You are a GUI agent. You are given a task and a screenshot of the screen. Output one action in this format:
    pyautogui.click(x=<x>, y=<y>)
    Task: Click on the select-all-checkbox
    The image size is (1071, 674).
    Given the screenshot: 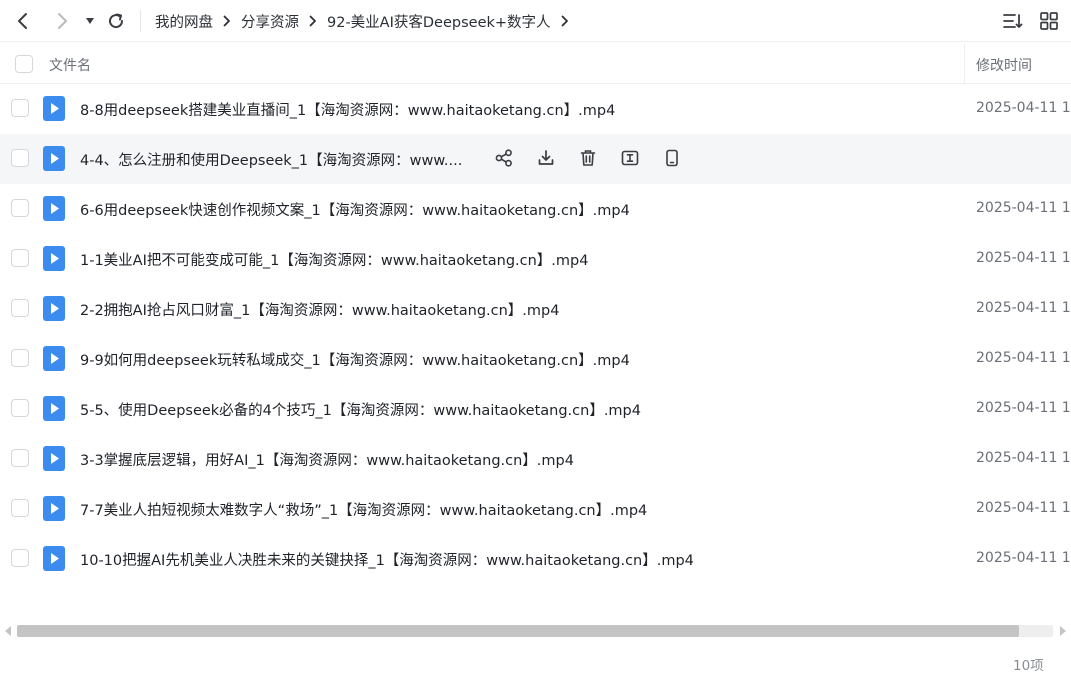 What is the action you would take?
    pyautogui.click(x=24, y=64)
    